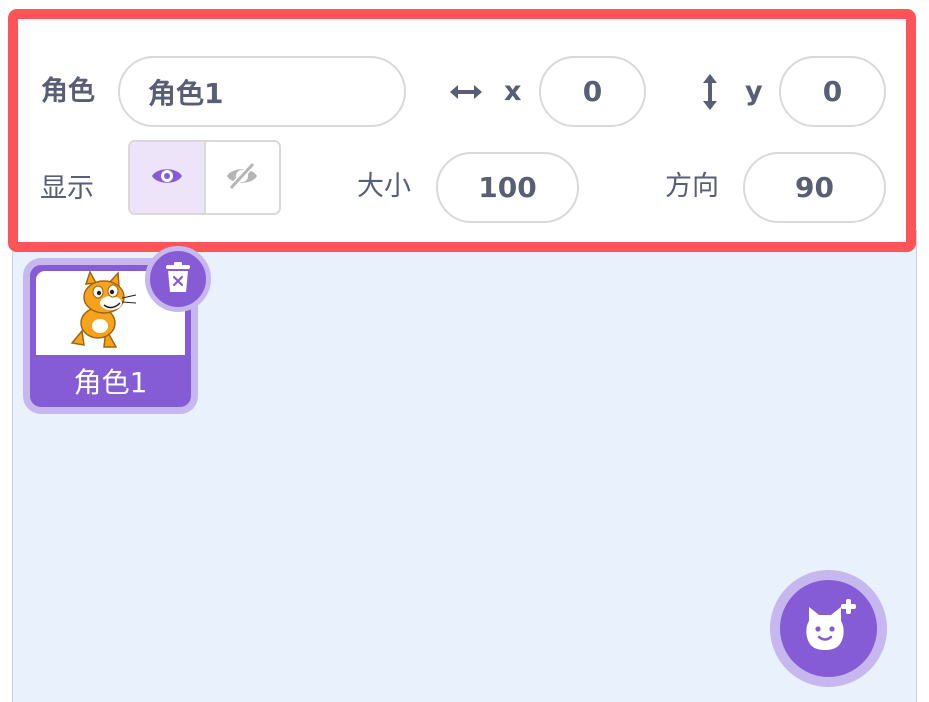 This screenshot has height=702, width=929. I want to click on delete-sprite-button, so click(178, 279).